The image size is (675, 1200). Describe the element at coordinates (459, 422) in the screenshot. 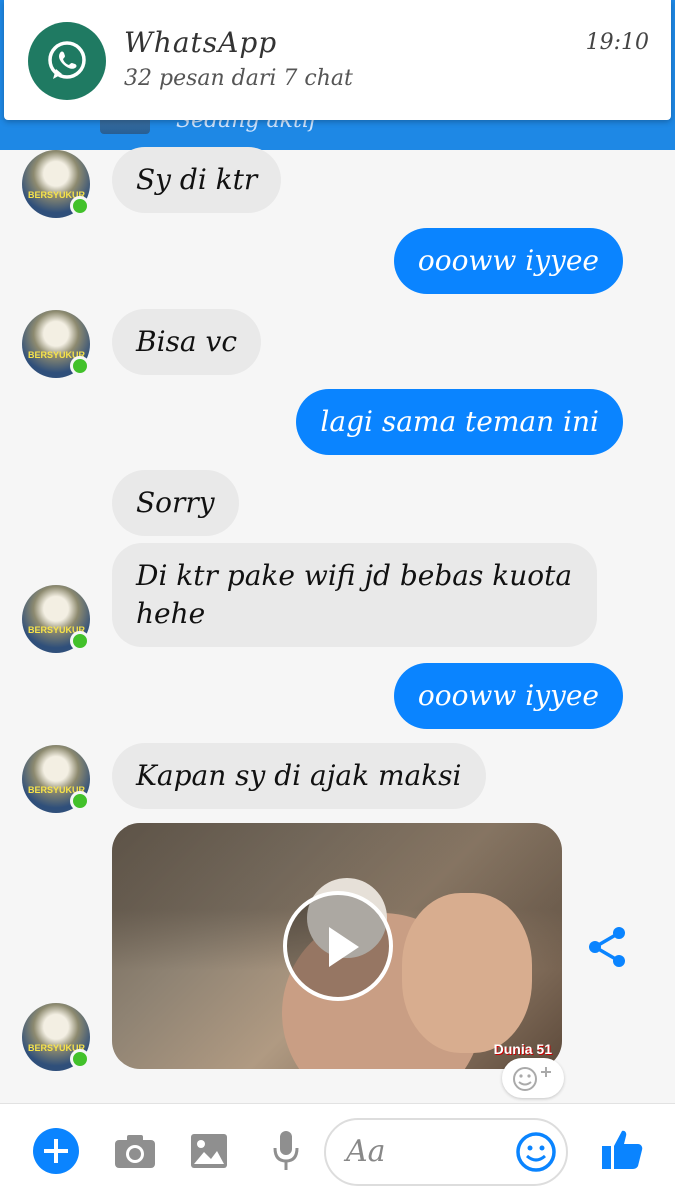

I see `outgoing-message: lagi sama teman ini` at that location.